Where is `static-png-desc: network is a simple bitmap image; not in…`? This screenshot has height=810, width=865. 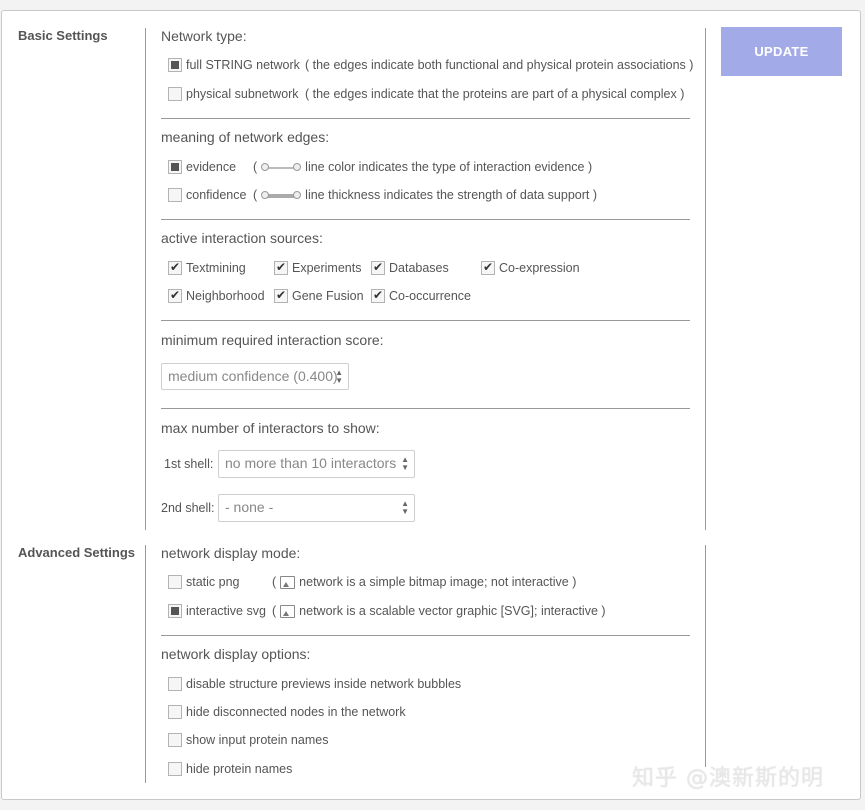 static-png-desc: network is a simple bitmap image; not in… is located at coordinates (438, 582).